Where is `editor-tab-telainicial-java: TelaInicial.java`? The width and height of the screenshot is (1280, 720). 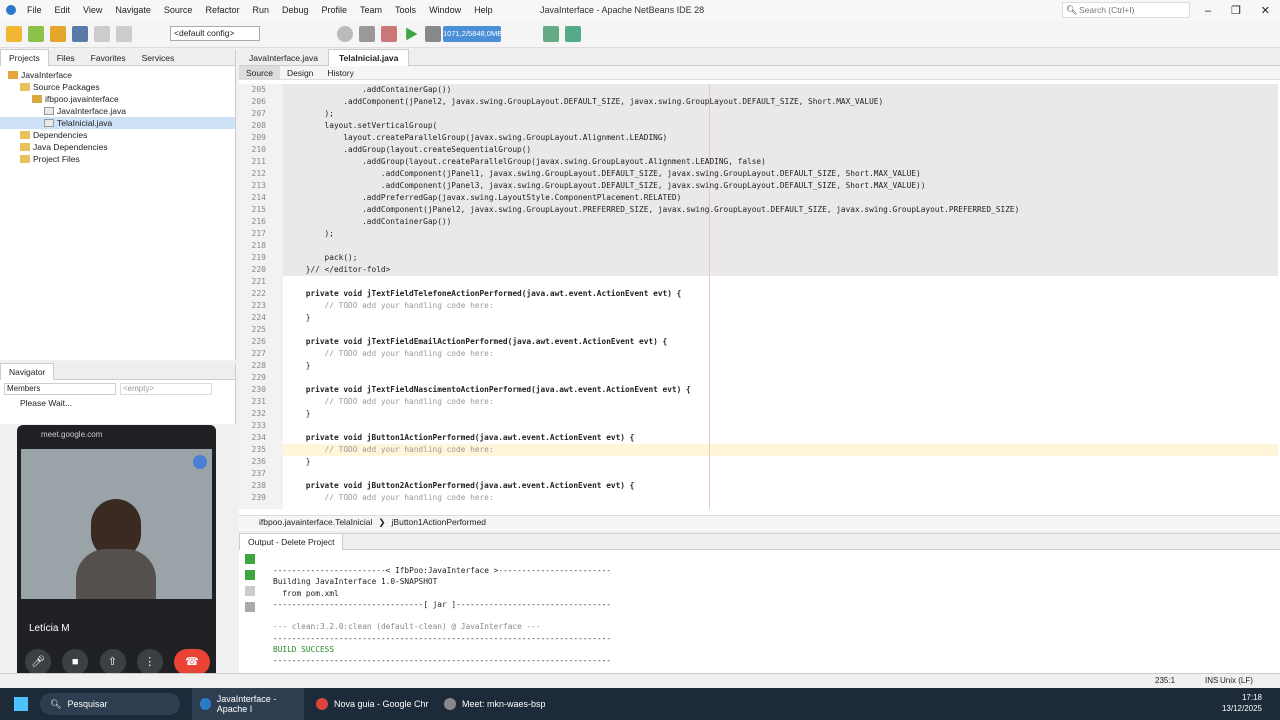
editor-tab-telainicial-java: TelaInicial.java is located at coordinates (368, 57).